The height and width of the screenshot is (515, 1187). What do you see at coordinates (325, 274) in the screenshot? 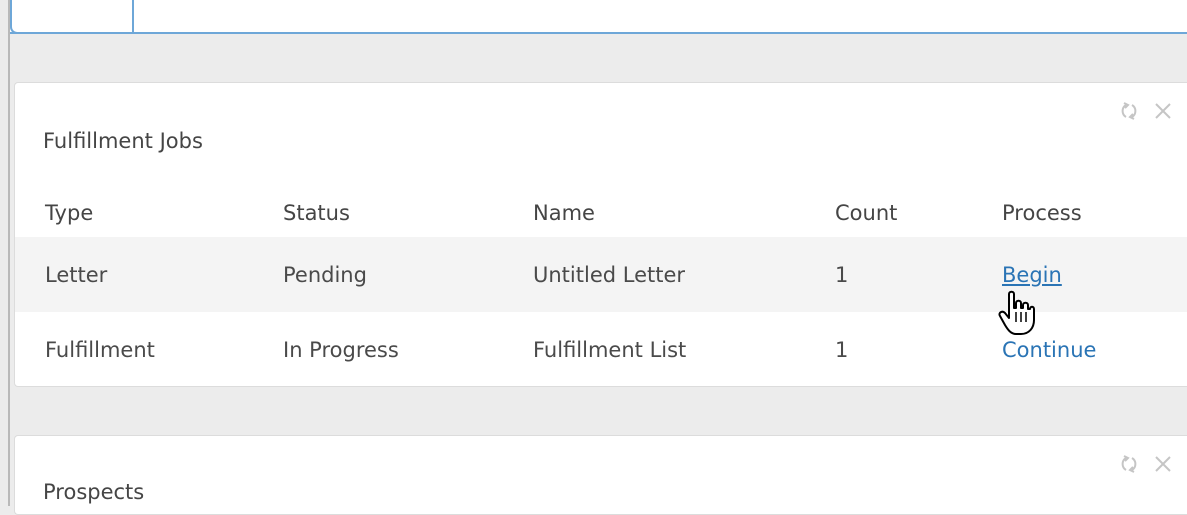
I see `status-cell: Pending` at bounding box center [325, 274].